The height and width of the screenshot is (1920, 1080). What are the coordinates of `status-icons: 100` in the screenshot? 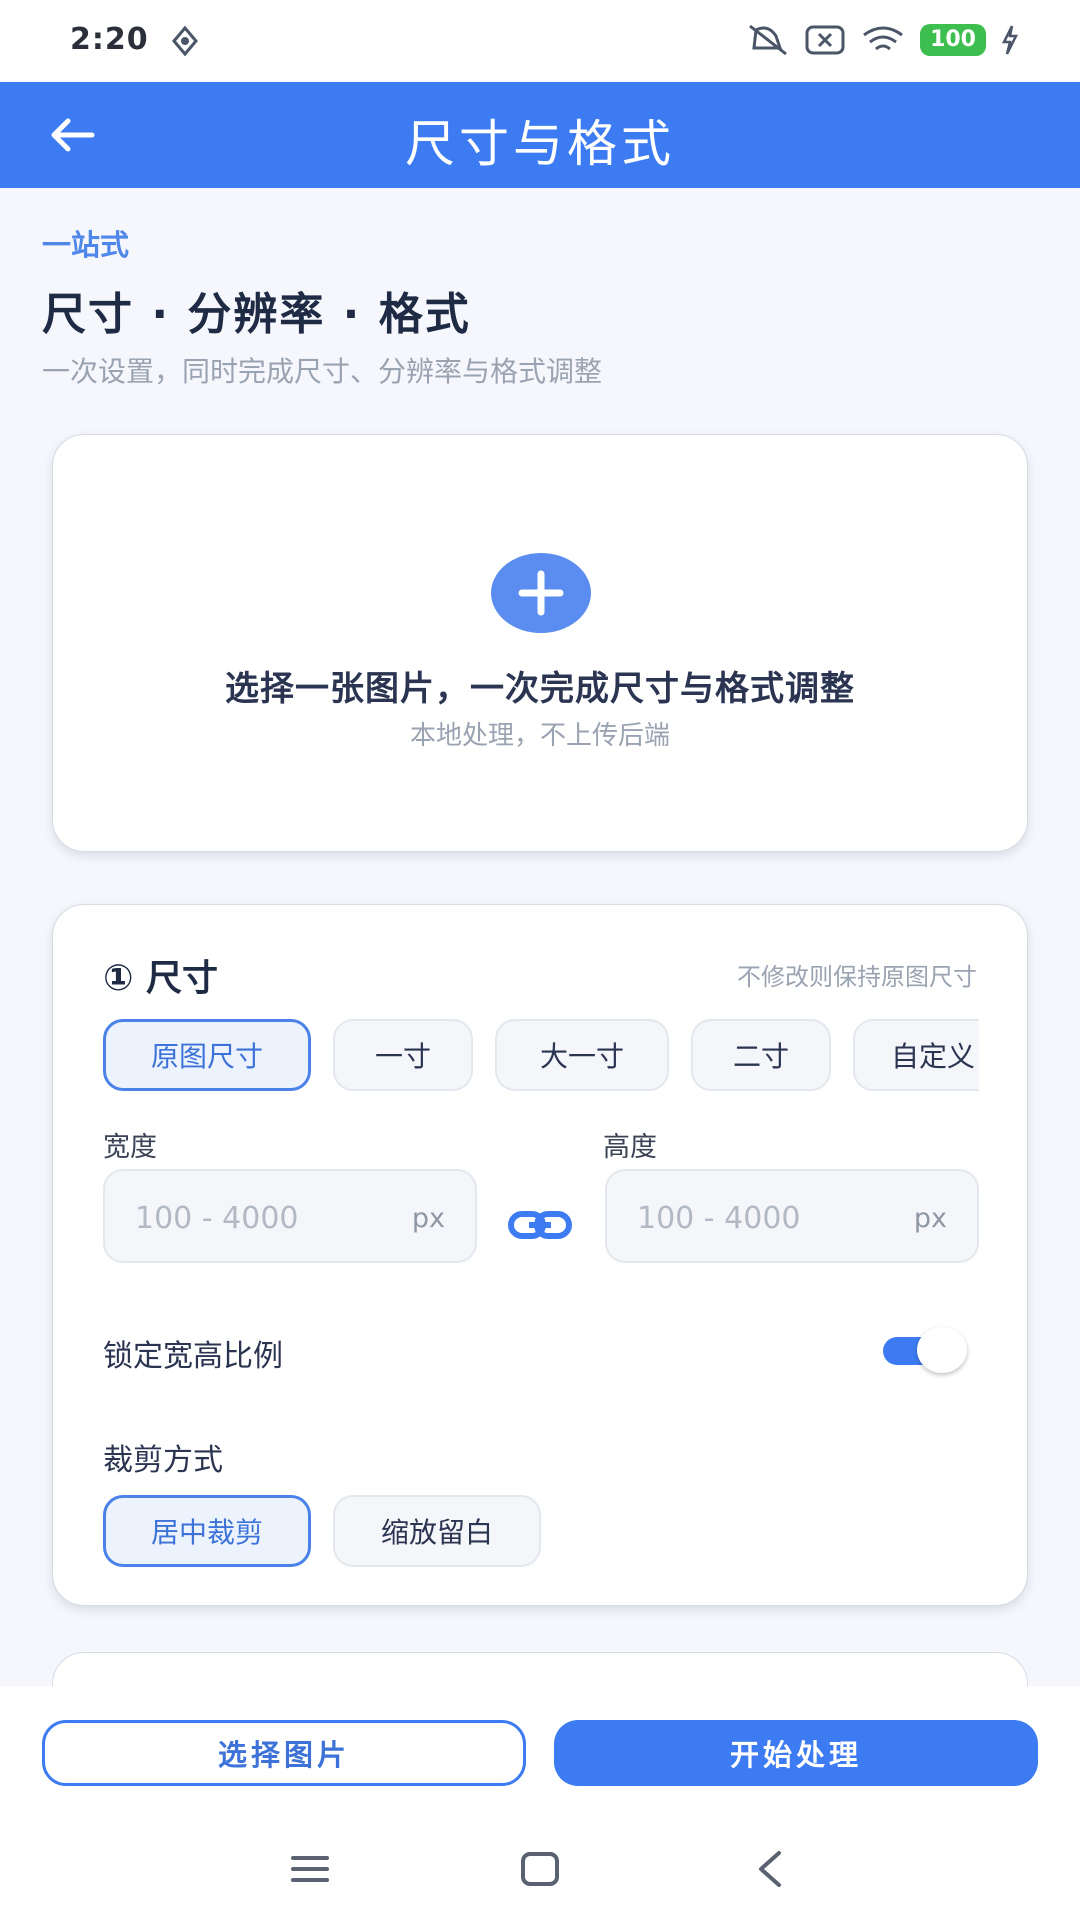 It's located at (883, 40).